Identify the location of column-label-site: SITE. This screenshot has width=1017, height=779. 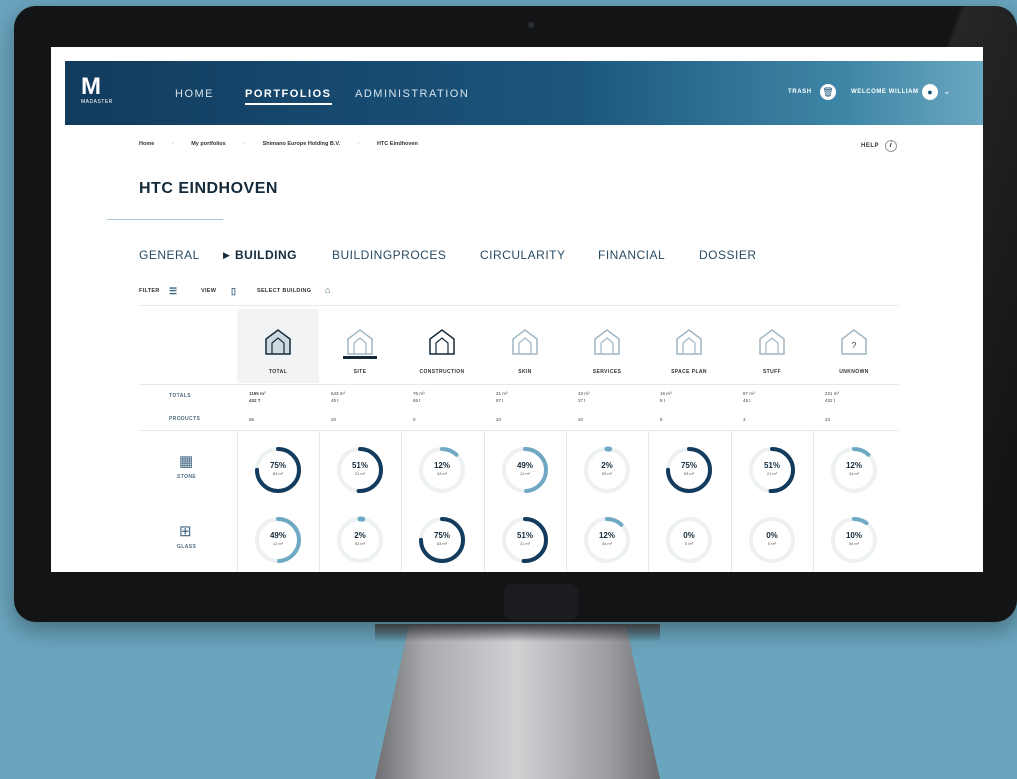
(360, 372).